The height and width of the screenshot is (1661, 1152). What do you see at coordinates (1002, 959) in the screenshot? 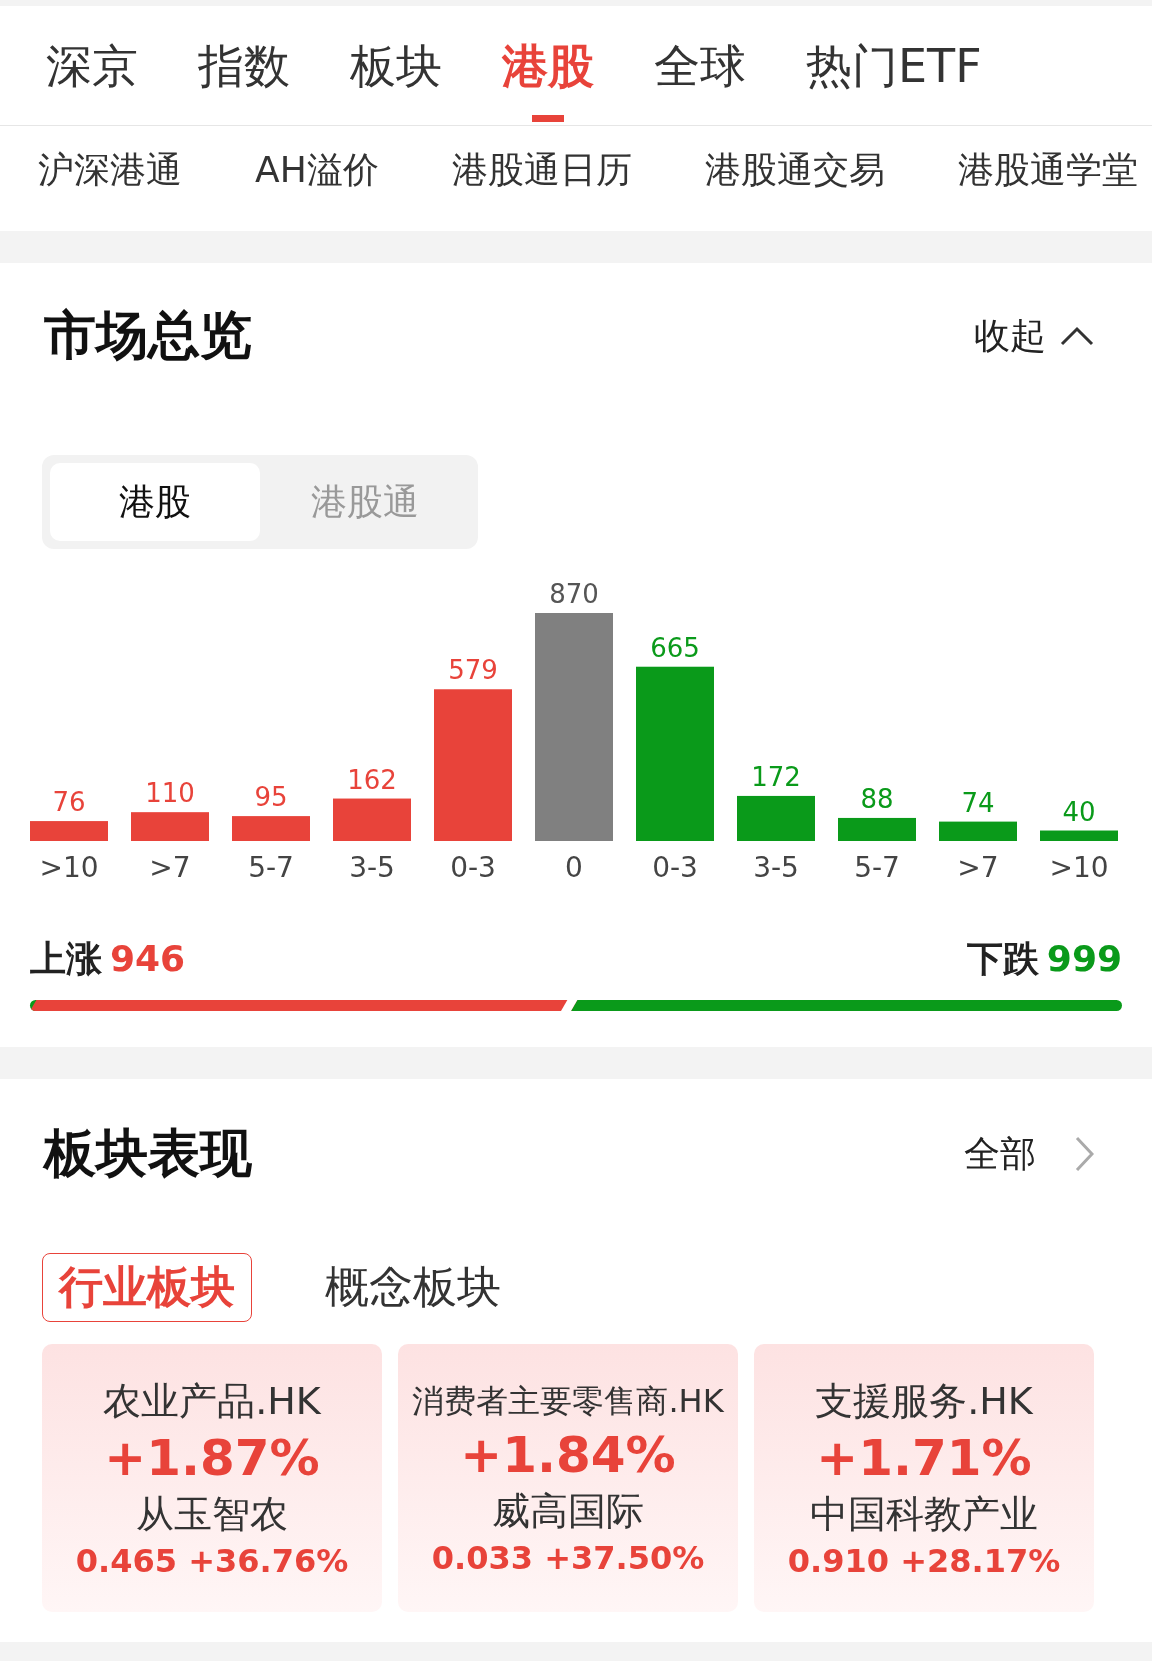
I see `fall-label: 下跌` at bounding box center [1002, 959].